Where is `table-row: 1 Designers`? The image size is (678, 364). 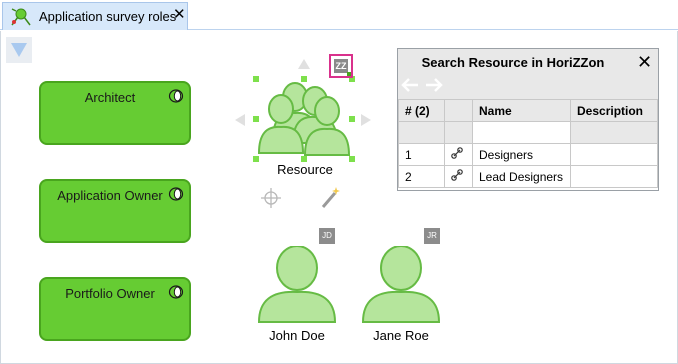 table-row: 1 Designers is located at coordinates (528, 154).